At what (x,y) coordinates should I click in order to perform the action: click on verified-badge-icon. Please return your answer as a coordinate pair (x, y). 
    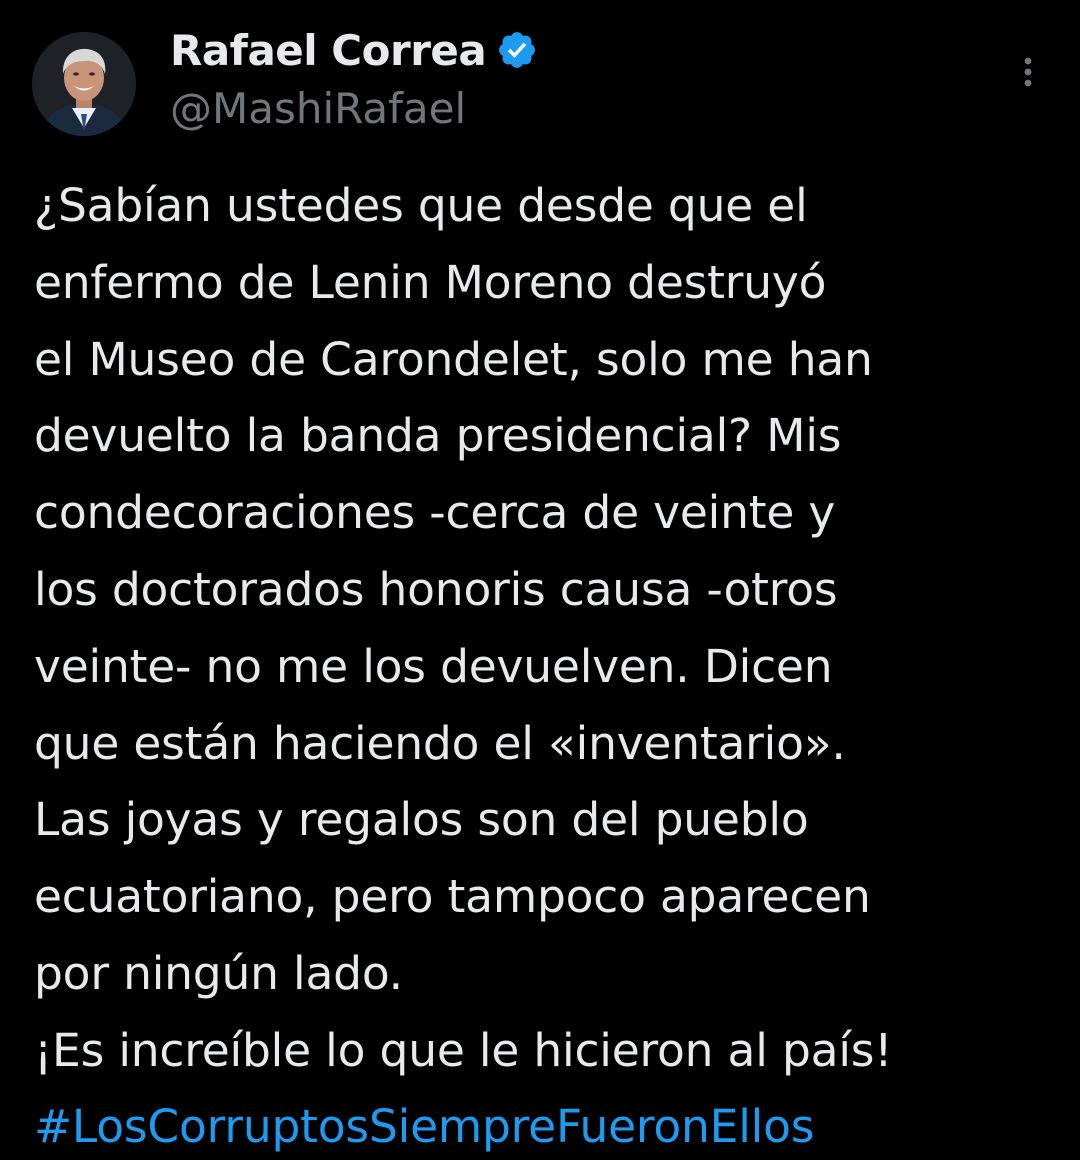
    Looking at the image, I should click on (517, 50).